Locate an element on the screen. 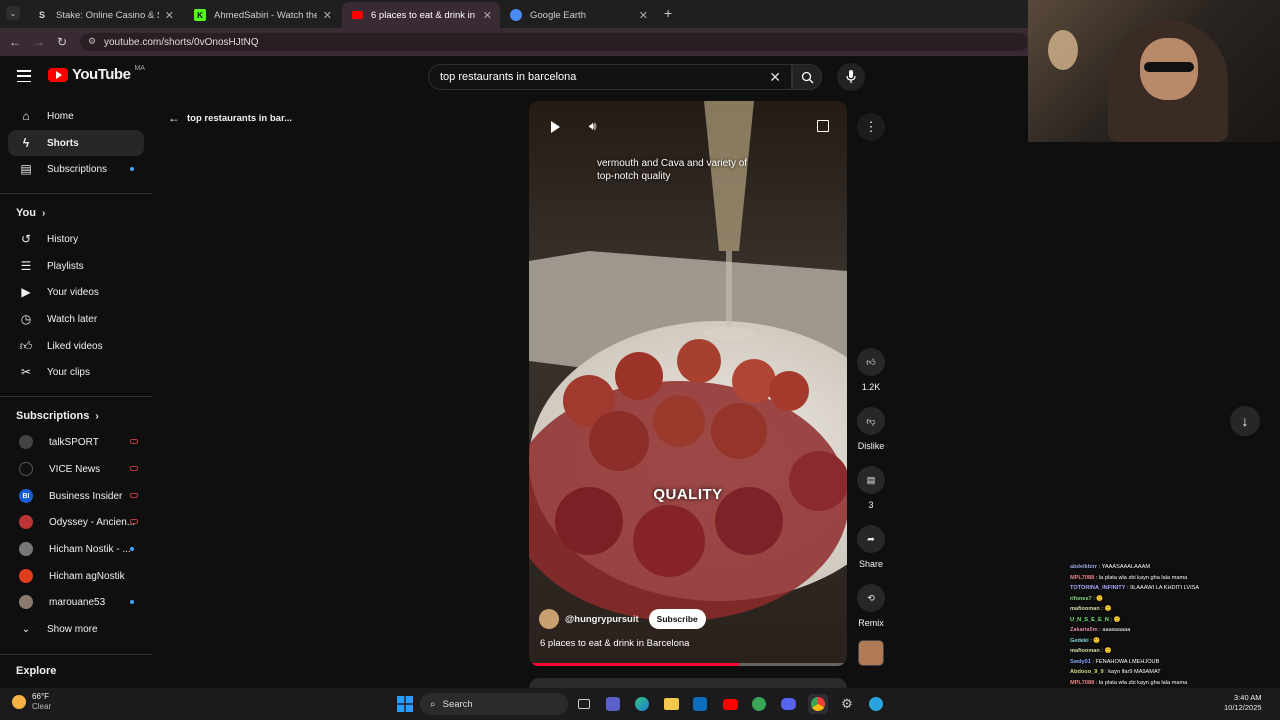 This screenshot has height=720, width=1280. reload-icon: ↻ is located at coordinates (62, 42).